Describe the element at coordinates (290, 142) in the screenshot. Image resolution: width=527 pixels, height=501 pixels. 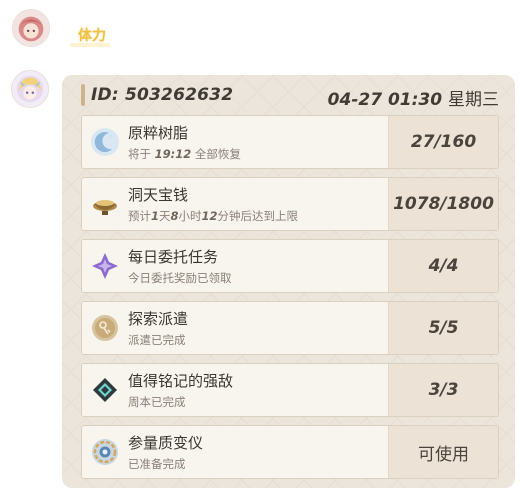
I see `row-resin: 原粹树脂 将于 19:12 全部恢复 27/160` at that location.